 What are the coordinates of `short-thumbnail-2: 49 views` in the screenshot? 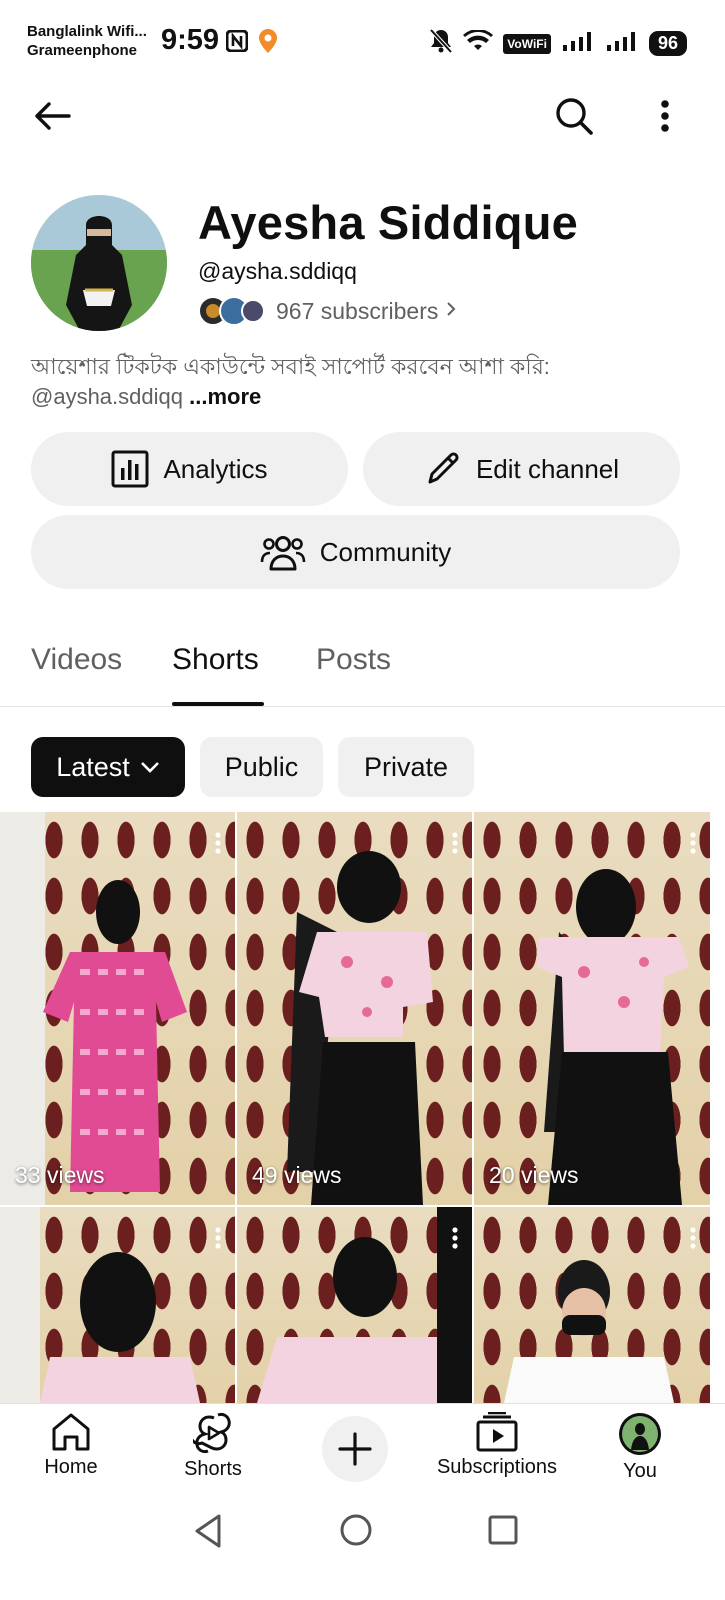 It's located at (354, 1008).